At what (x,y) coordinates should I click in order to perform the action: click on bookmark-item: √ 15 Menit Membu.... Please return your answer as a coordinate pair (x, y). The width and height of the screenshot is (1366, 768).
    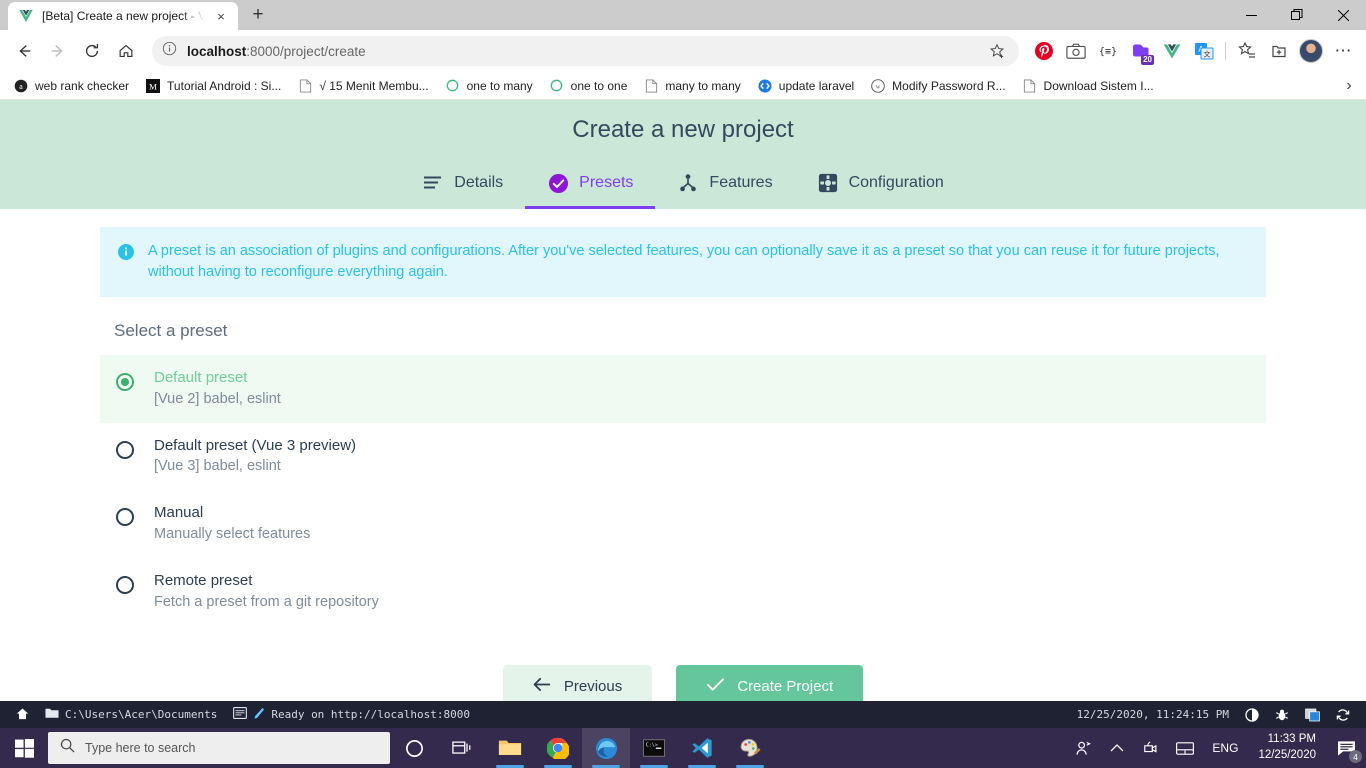
    Looking at the image, I should click on (362, 86).